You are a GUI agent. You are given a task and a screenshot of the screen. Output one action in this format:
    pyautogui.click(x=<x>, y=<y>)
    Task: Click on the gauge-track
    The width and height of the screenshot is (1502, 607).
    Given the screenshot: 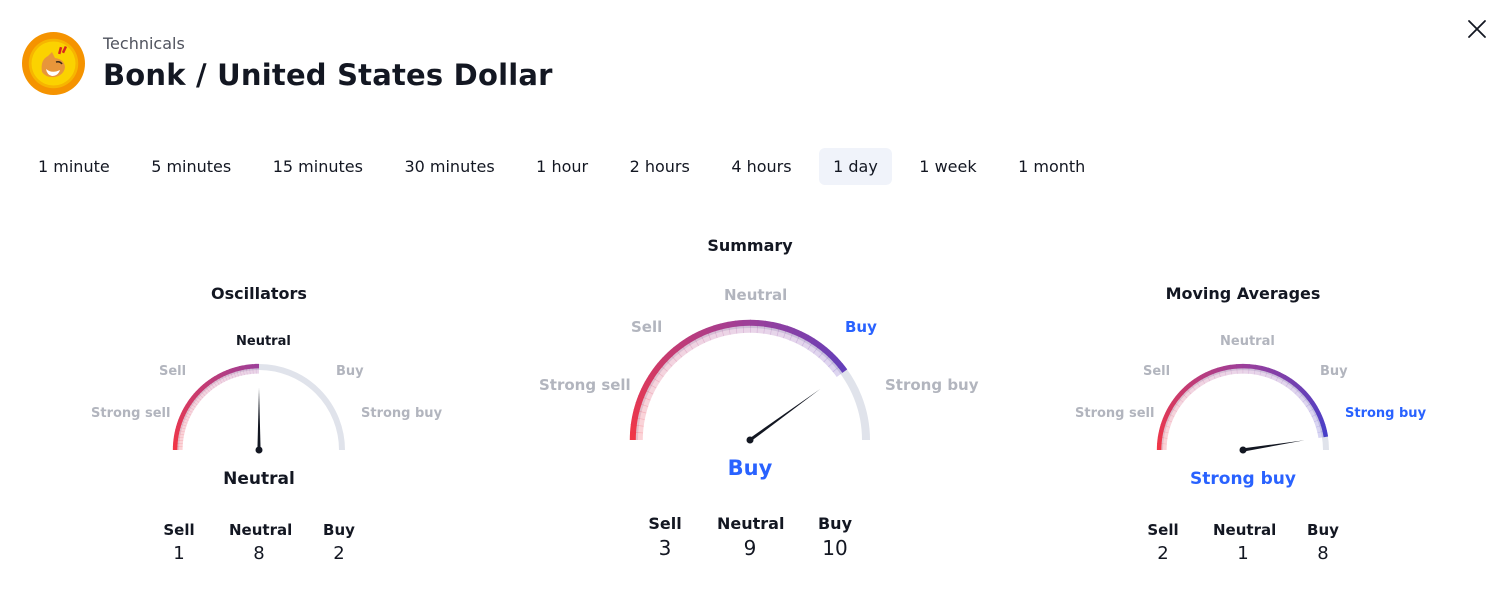 What is the action you would take?
    pyautogui.click(x=1243, y=407)
    